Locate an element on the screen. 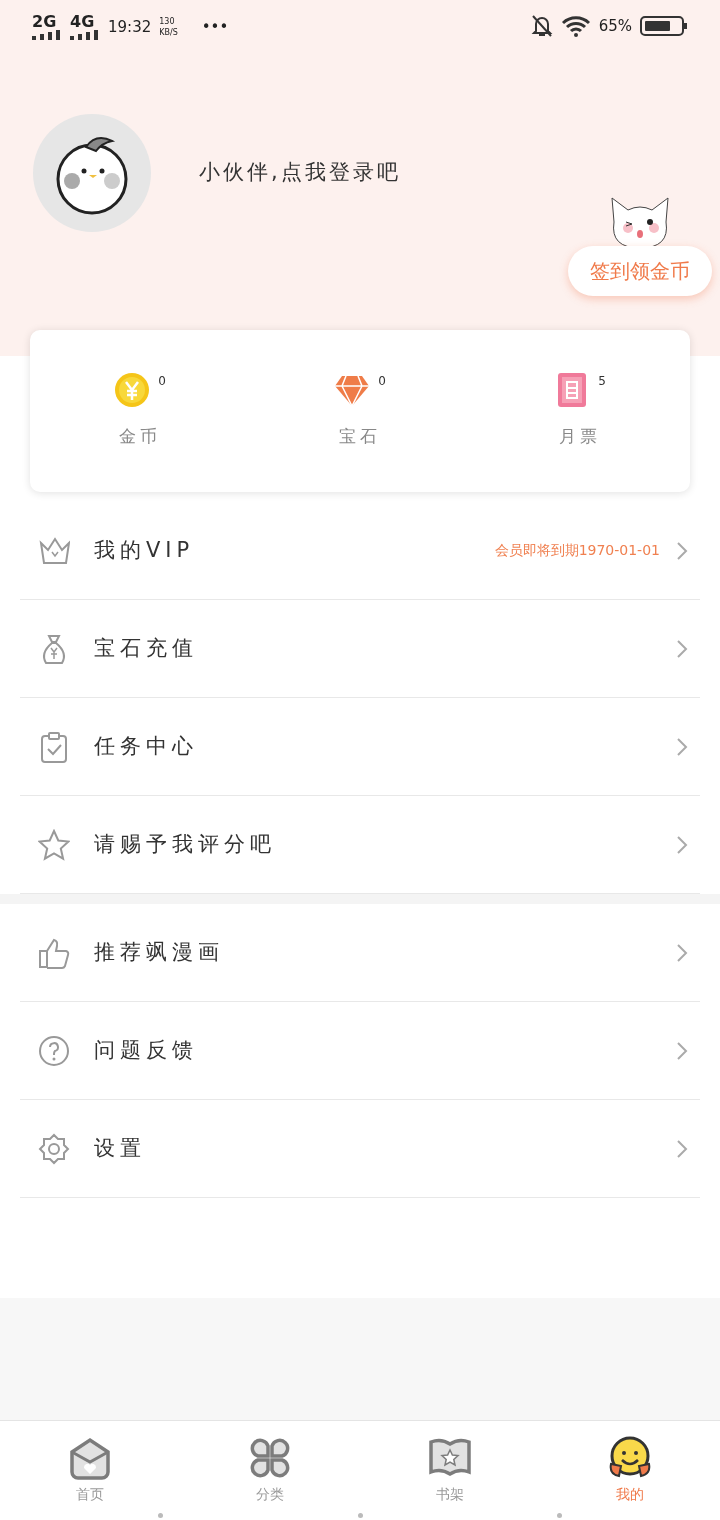 This screenshot has height=1520, width=720. stat-label: 月票 is located at coordinates (580, 437).